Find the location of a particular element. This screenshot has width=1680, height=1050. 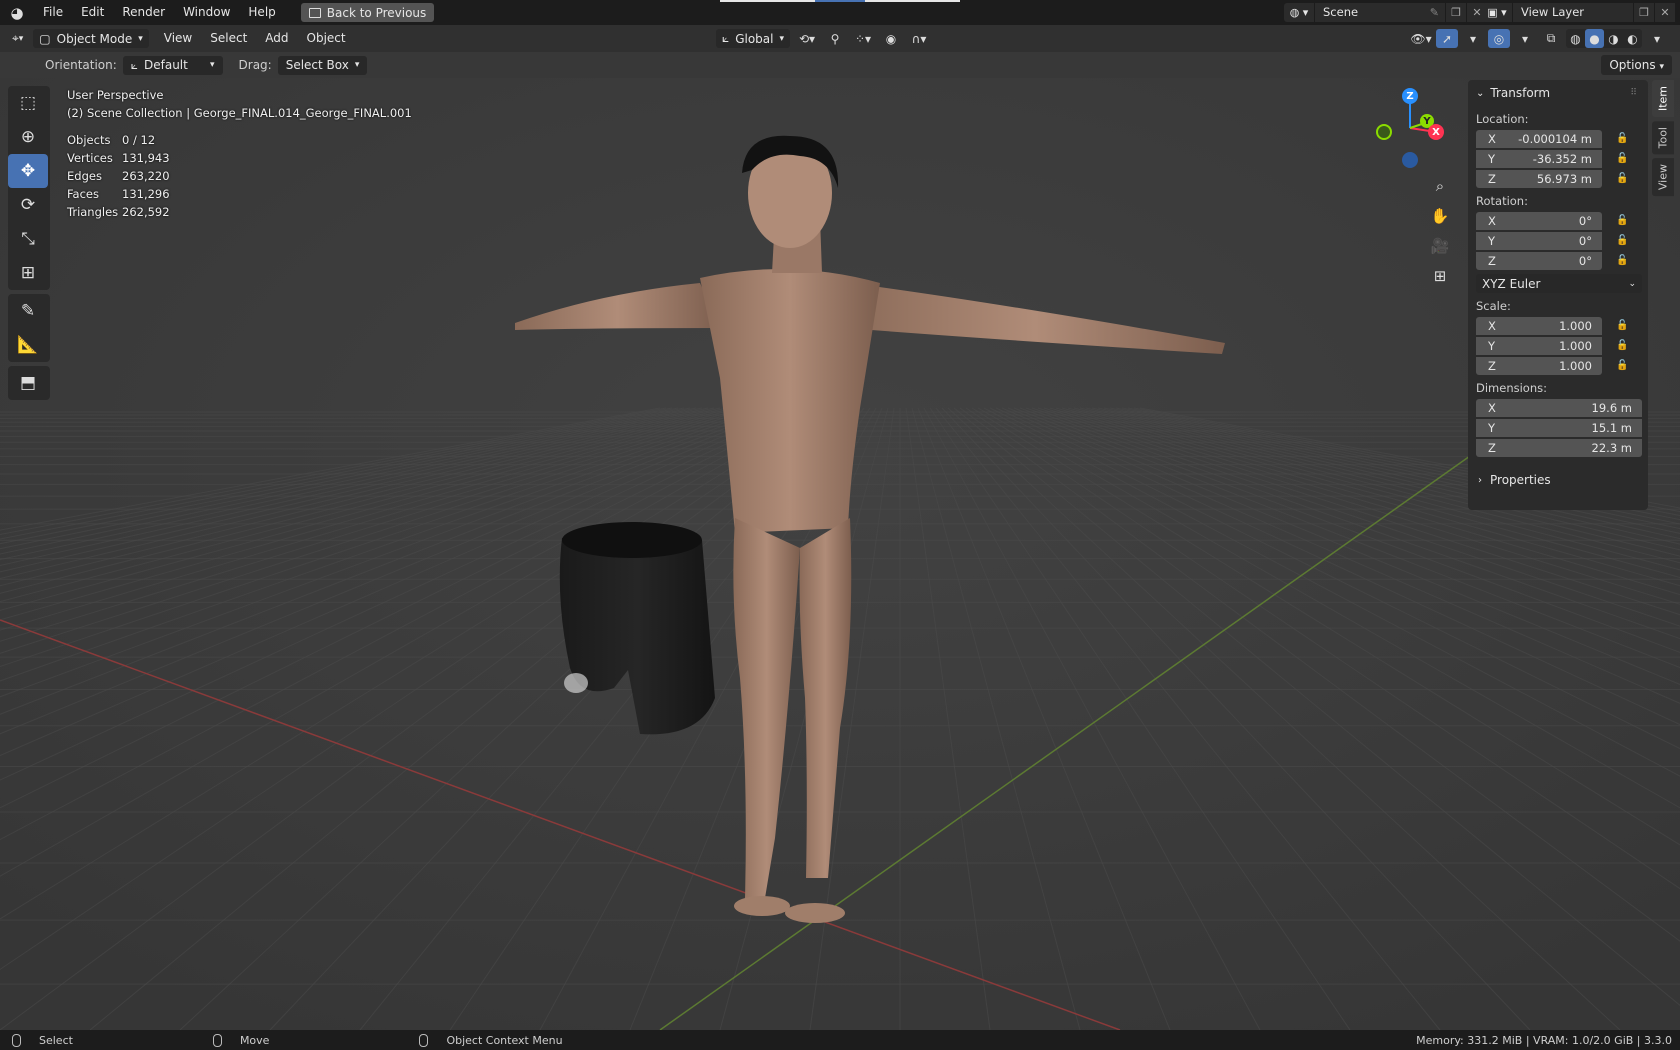

location-y-field: Y -36.352 m is located at coordinates (1539, 158).